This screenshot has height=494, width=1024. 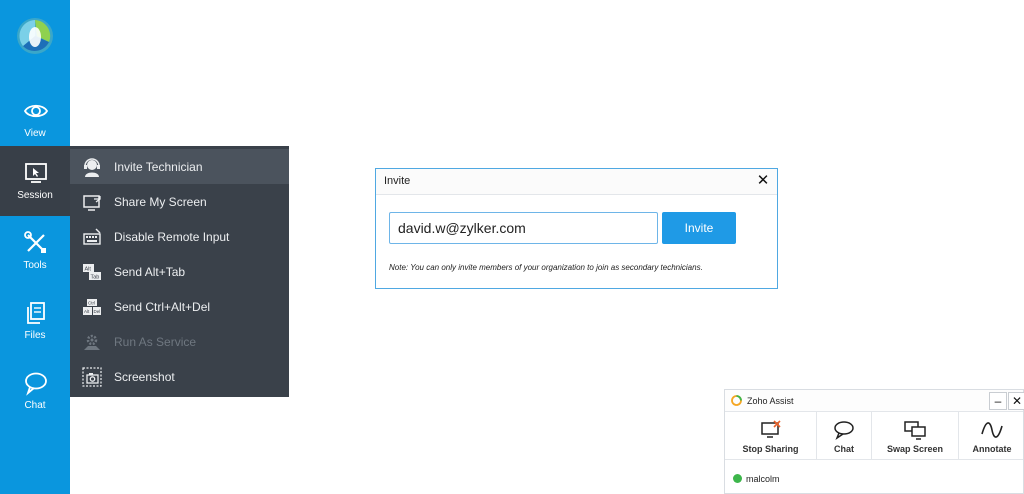 I want to click on participant-name: malcolm, so click(x=763, y=479).